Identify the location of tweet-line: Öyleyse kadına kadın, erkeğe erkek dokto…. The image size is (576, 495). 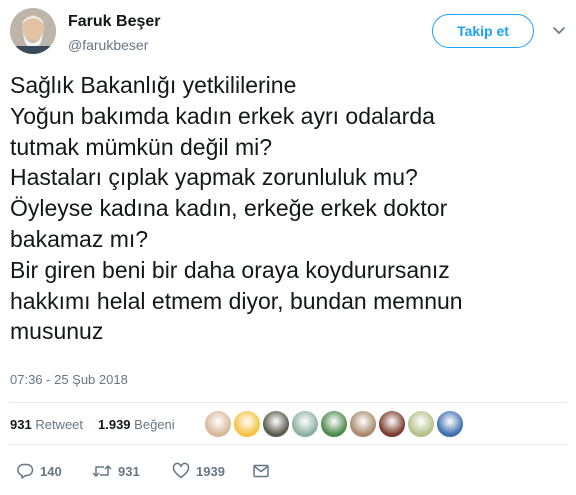
(229, 208).